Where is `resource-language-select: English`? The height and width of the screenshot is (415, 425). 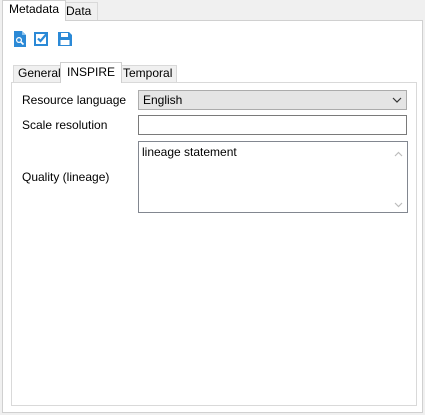
resource-language-select: English is located at coordinates (272, 100).